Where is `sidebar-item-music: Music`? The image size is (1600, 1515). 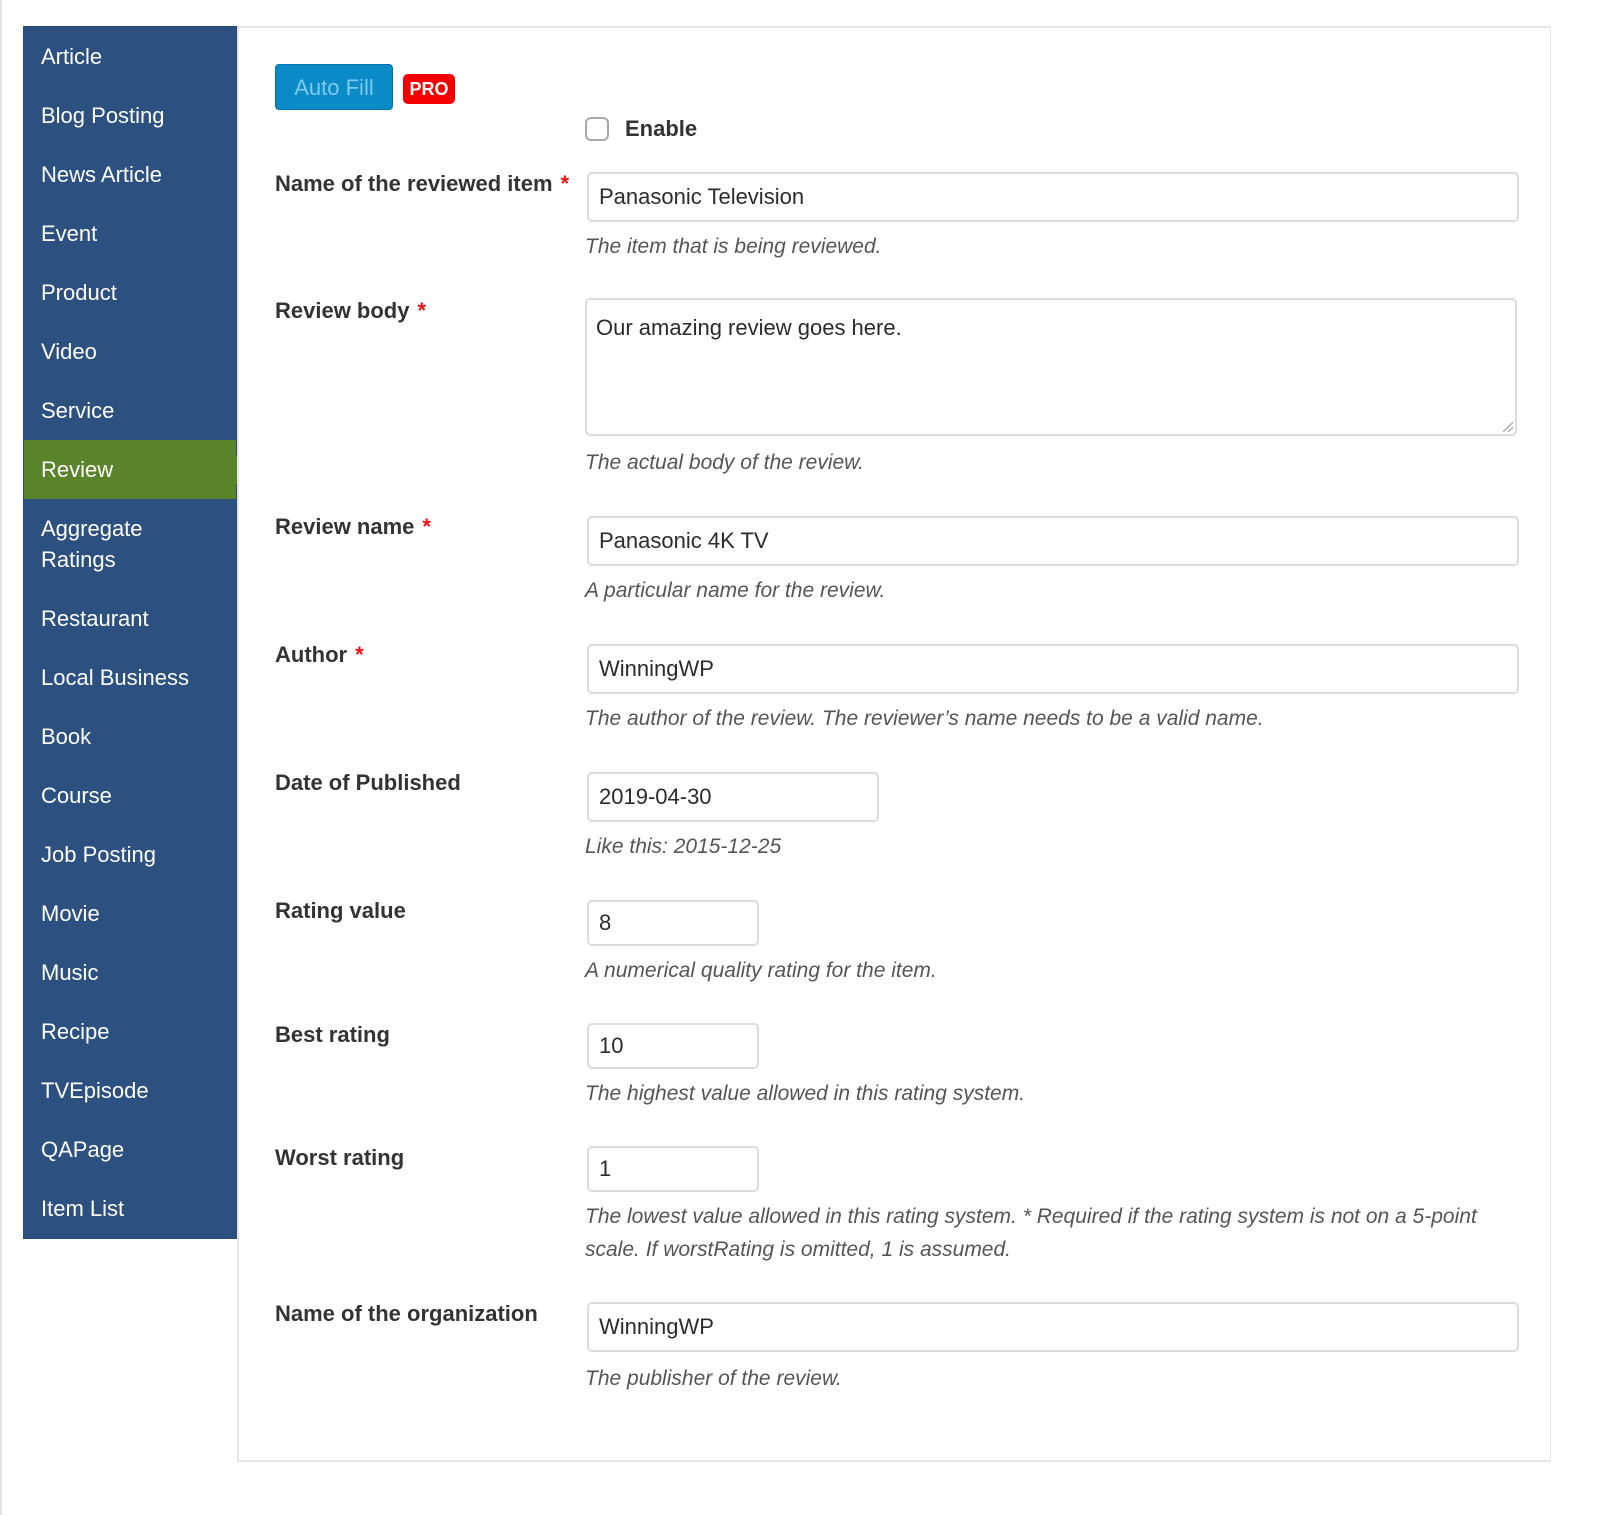 sidebar-item-music: Music is located at coordinates (130, 972).